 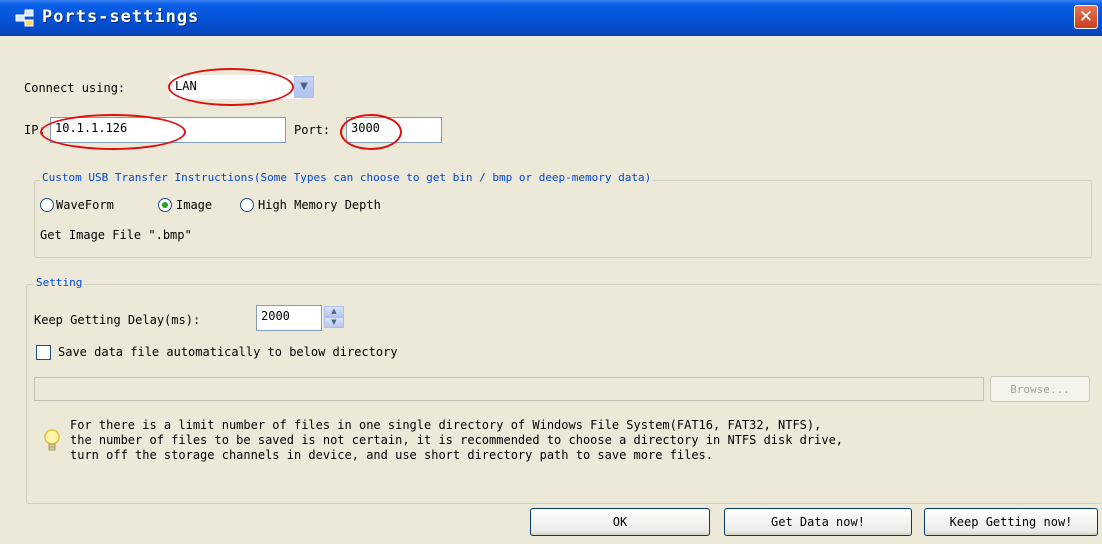 What do you see at coordinates (304, 87) in the screenshot?
I see `connect-dropdown-arrow: ▼` at bounding box center [304, 87].